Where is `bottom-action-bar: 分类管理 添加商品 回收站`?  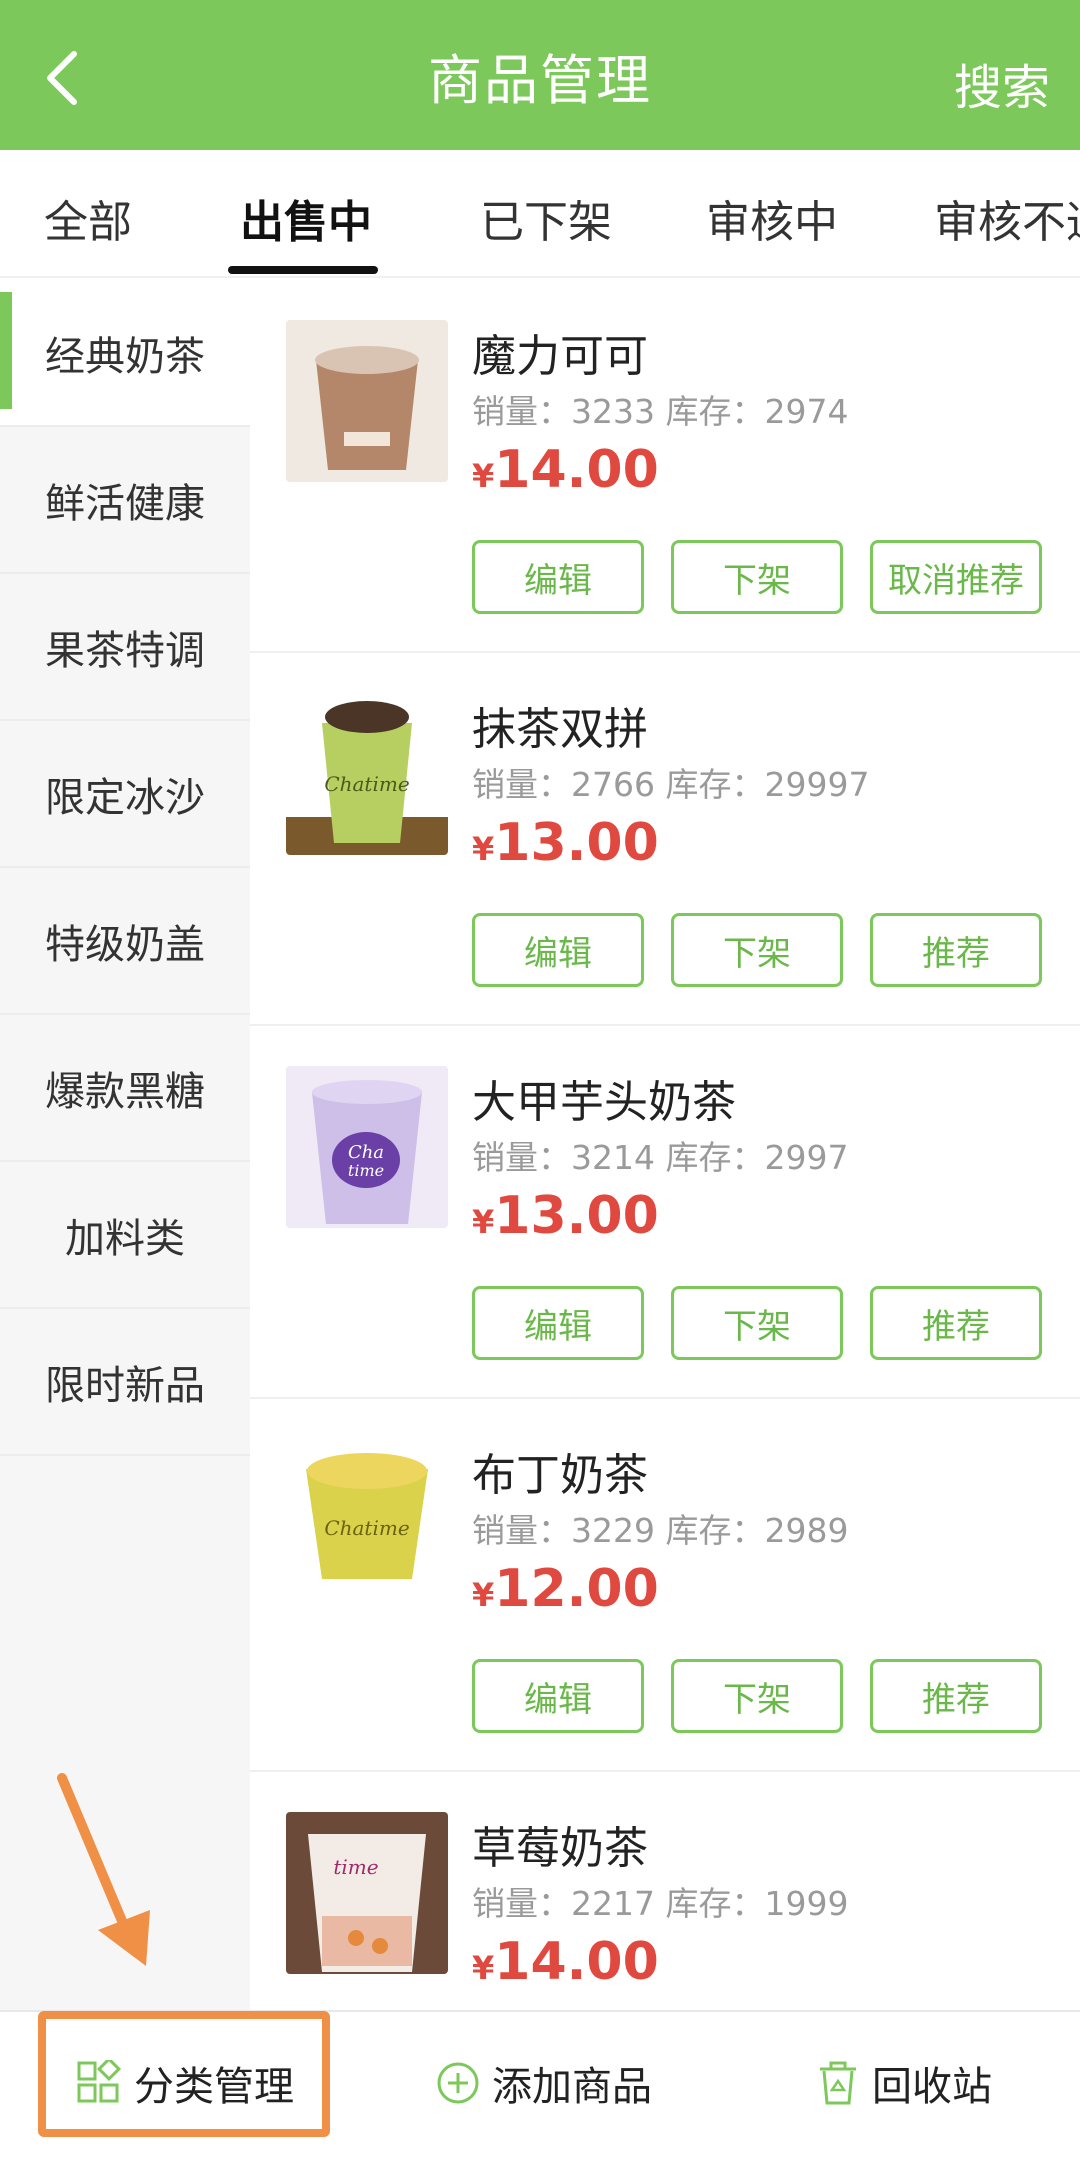 bottom-action-bar: 分类管理 添加商品 回收站 is located at coordinates (540, 2083).